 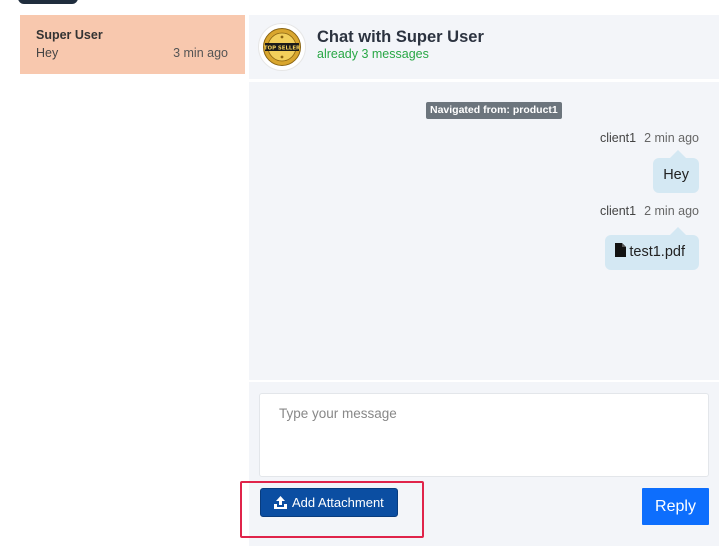 I want to click on top-seller-badge-icon: TOP SELLER, so click(x=282, y=47).